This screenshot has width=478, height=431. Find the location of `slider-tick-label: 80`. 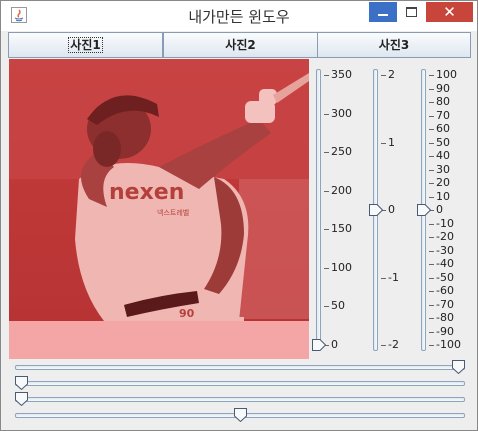

slider-tick-label: 80 is located at coordinates (443, 101).